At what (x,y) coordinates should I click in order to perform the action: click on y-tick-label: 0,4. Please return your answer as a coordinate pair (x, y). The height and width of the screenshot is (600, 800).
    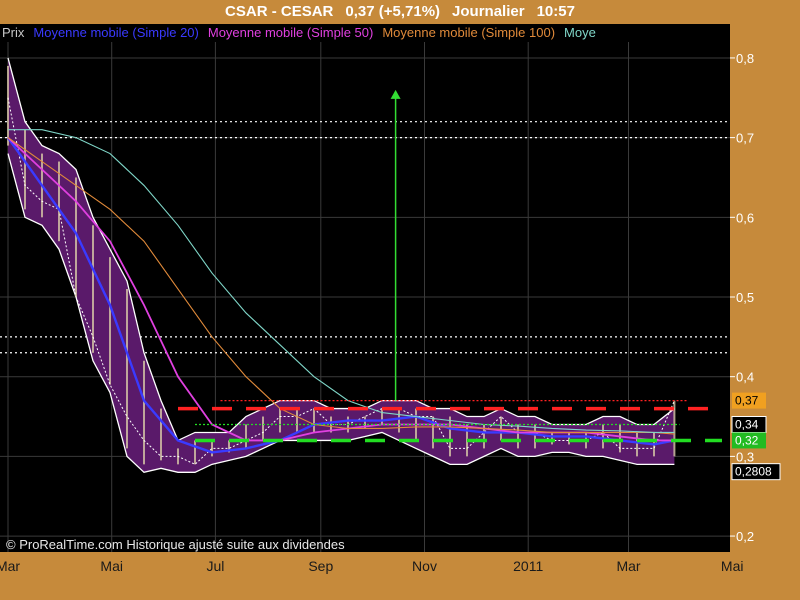
    Looking at the image, I should click on (745, 377).